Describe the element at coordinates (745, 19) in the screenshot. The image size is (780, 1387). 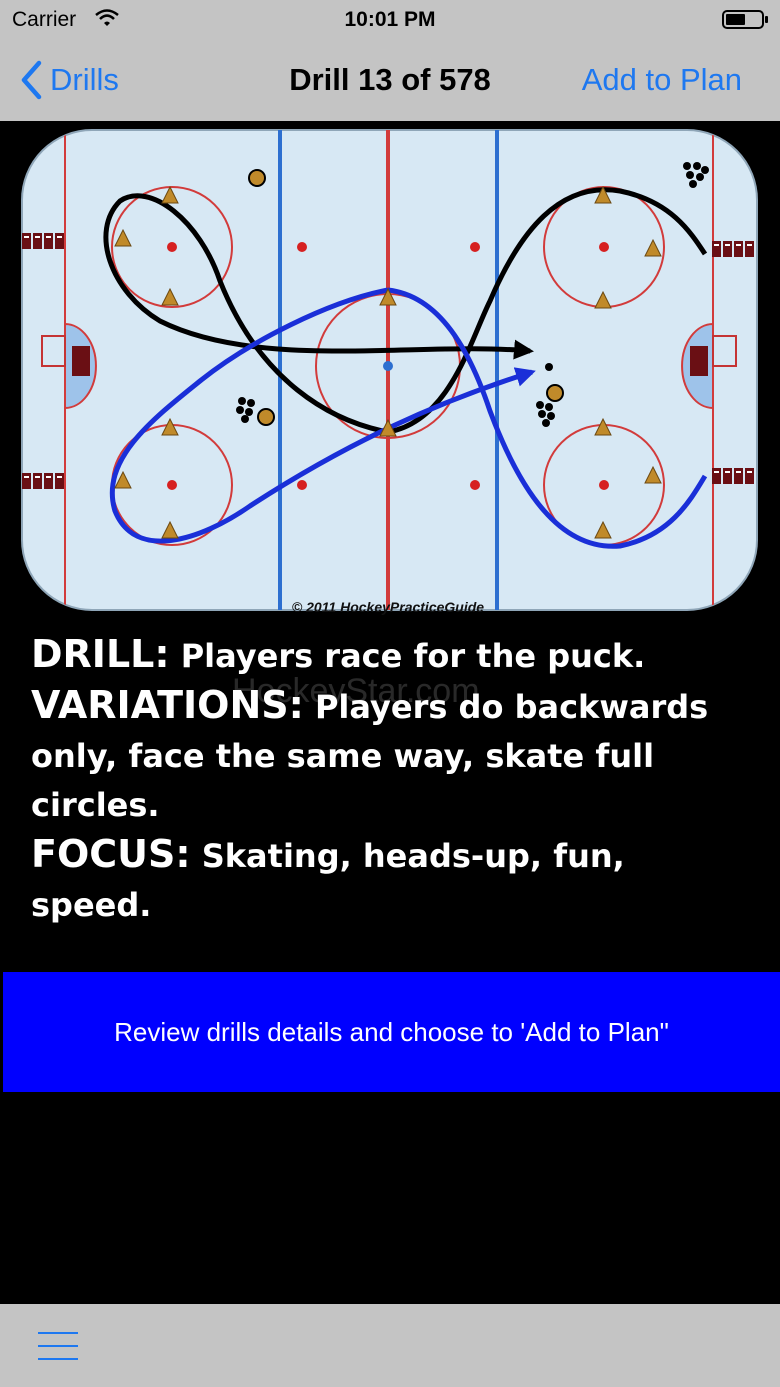
I see `battery-icon` at that location.